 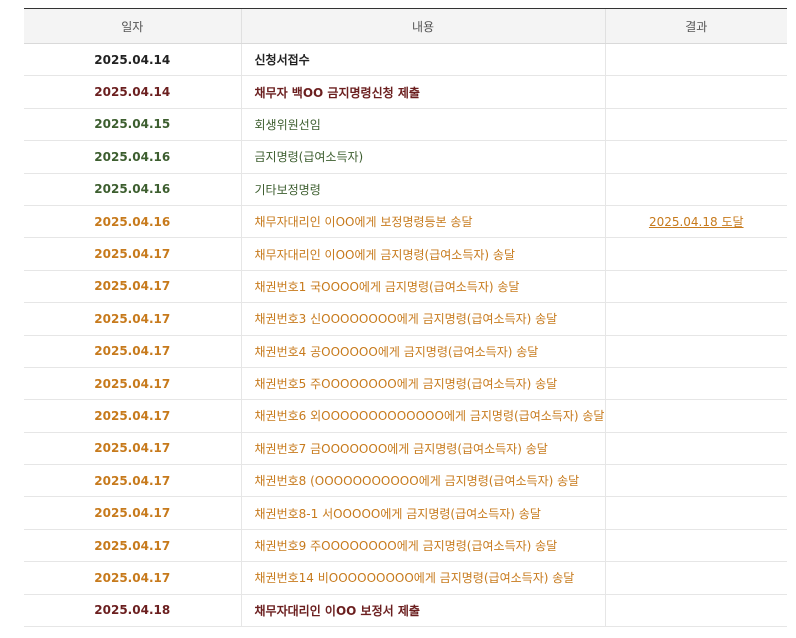 I want to click on table-row: 2025.04.14 신청서접수, so click(x=405, y=60).